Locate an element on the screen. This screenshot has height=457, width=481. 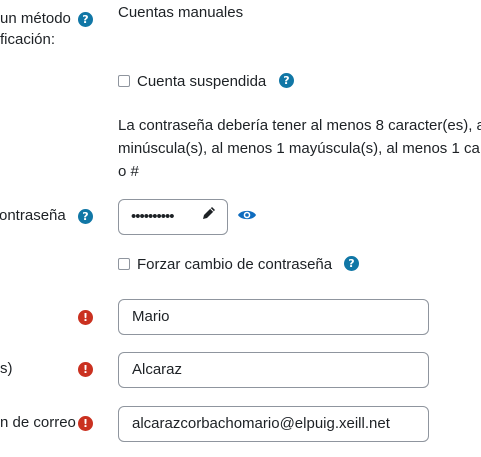
force-change-label: Forzar cambio de contraseña is located at coordinates (235, 264).